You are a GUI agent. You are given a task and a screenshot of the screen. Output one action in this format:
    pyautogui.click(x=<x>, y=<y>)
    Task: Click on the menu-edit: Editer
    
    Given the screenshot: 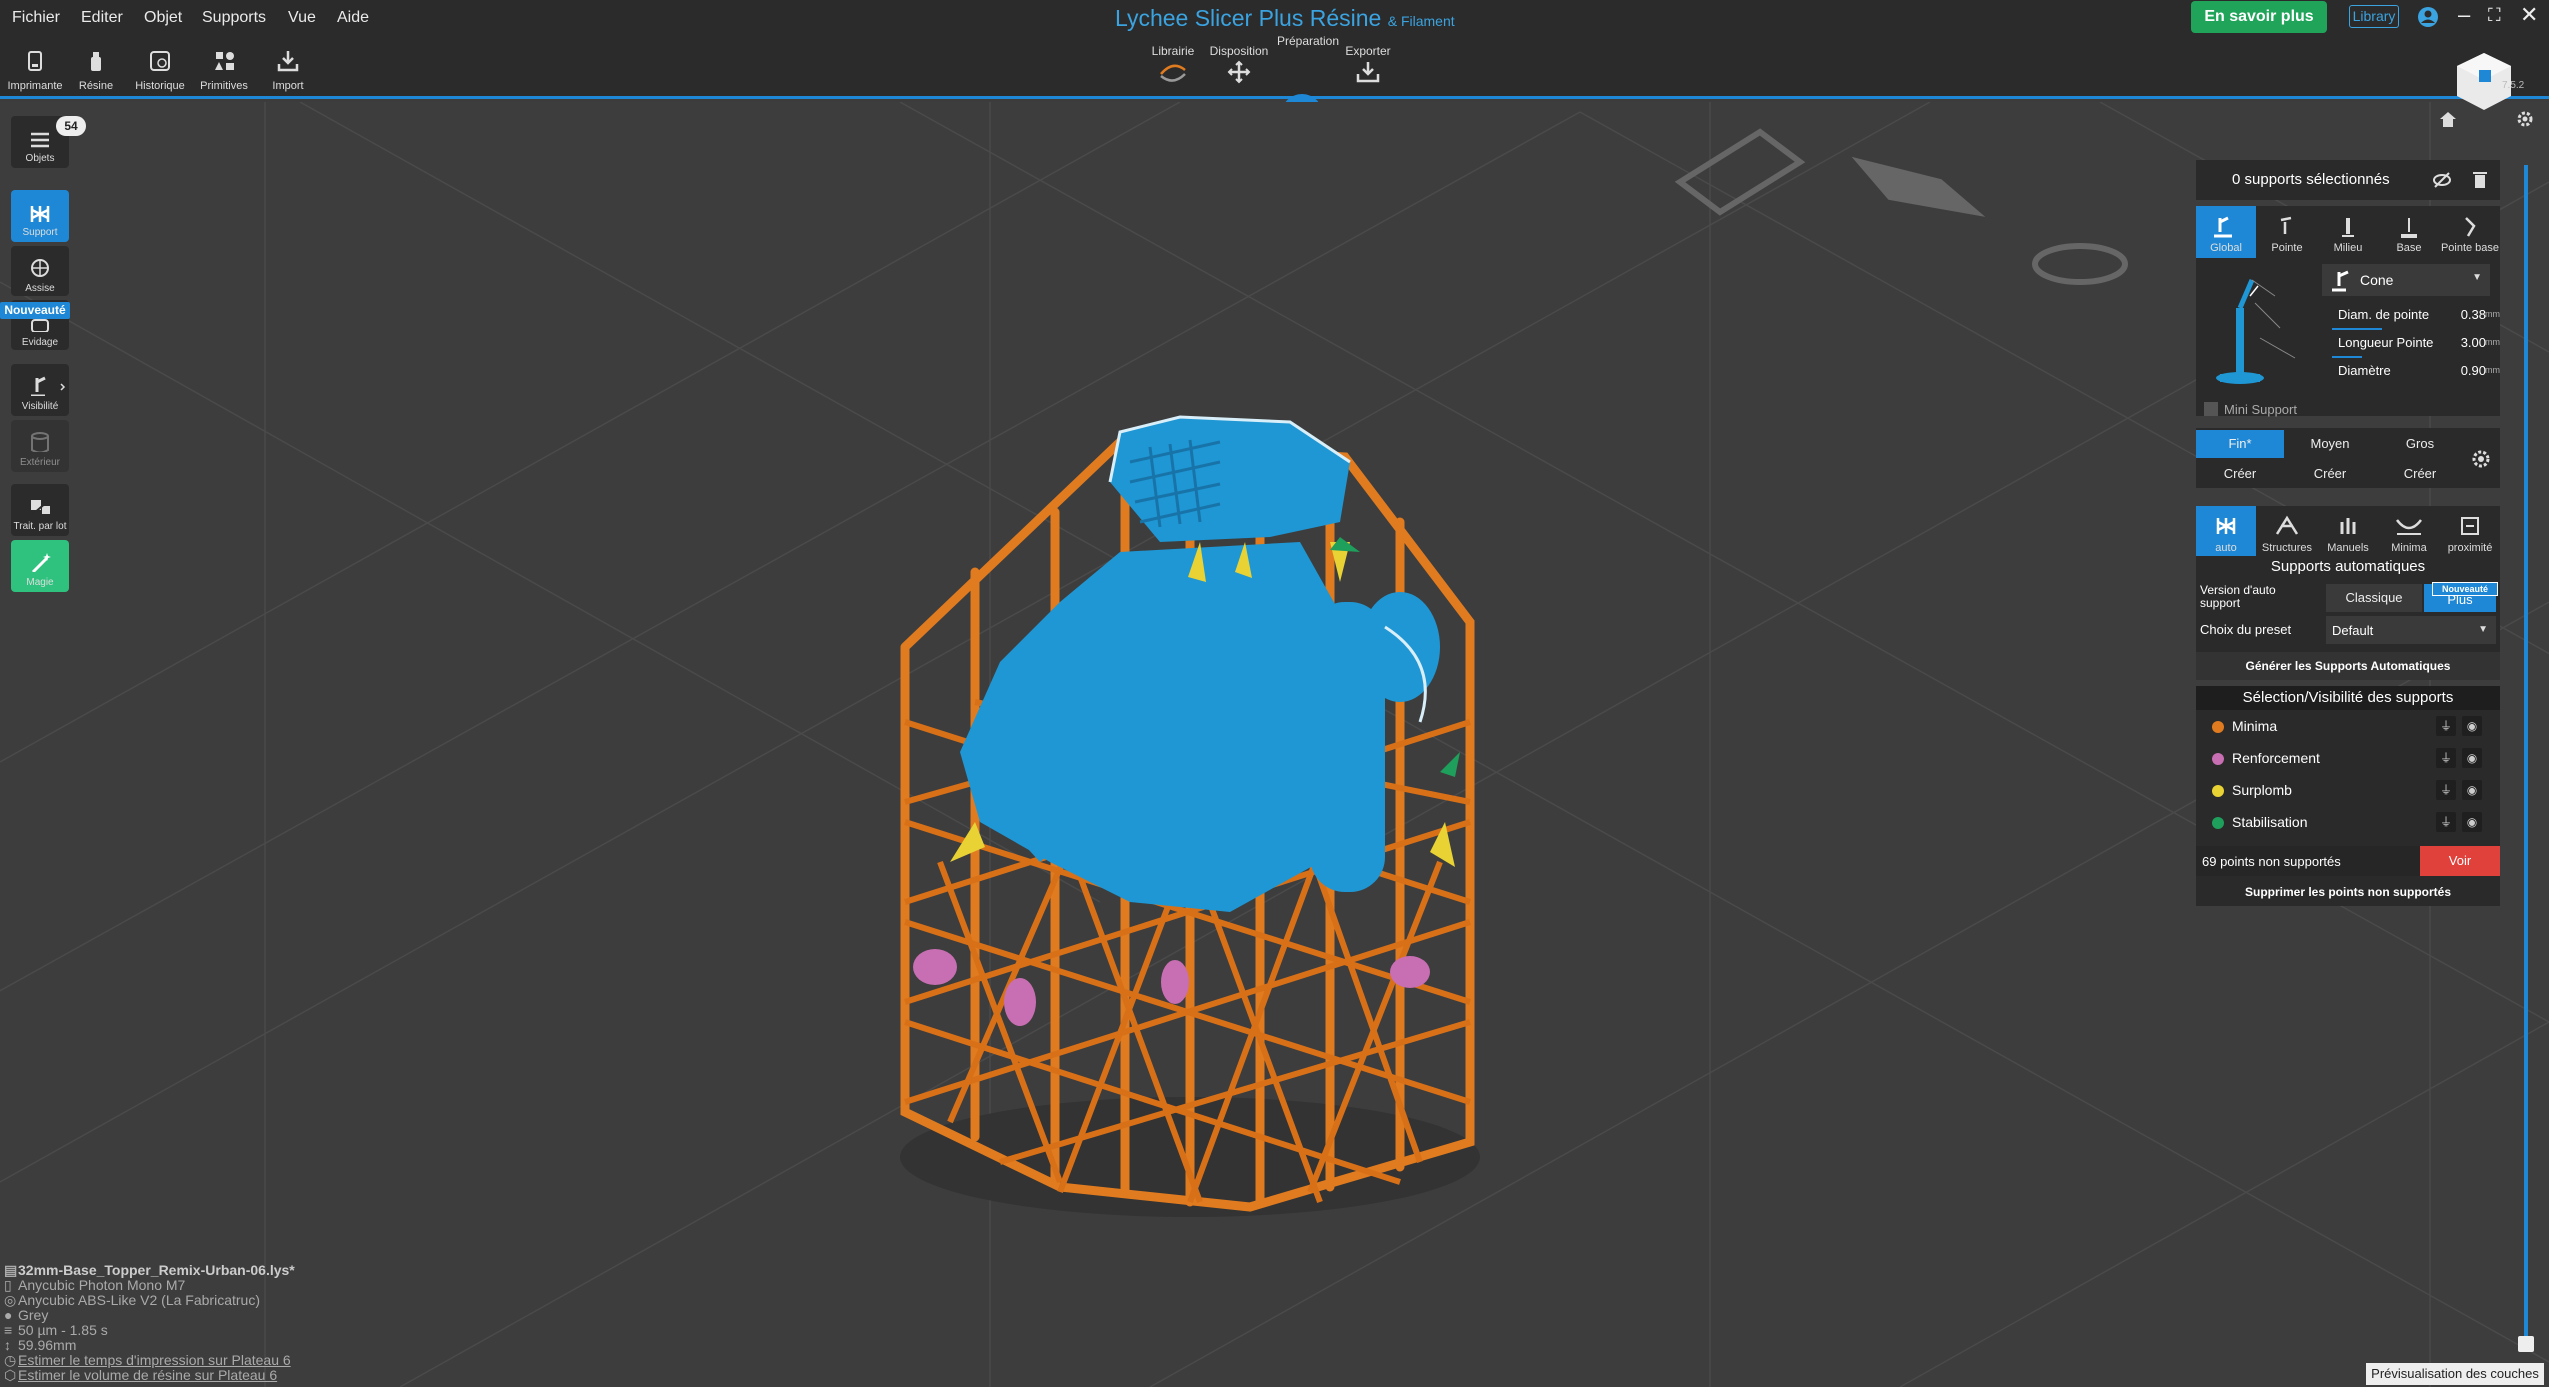 What is the action you would take?
    pyautogui.click(x=102, y=18)
    